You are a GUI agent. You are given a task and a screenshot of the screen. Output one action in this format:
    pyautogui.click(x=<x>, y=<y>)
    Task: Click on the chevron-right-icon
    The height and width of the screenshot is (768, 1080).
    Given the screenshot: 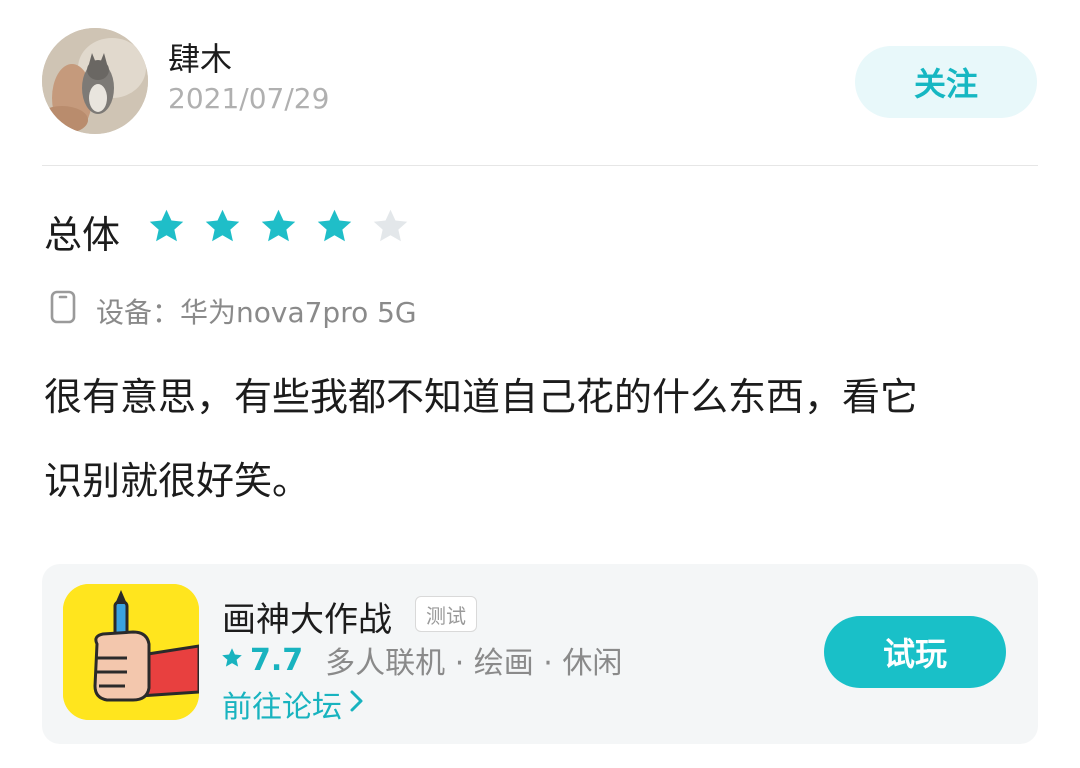 What is the action you would take?
    pyautogui.click(x=354, y=704)
    